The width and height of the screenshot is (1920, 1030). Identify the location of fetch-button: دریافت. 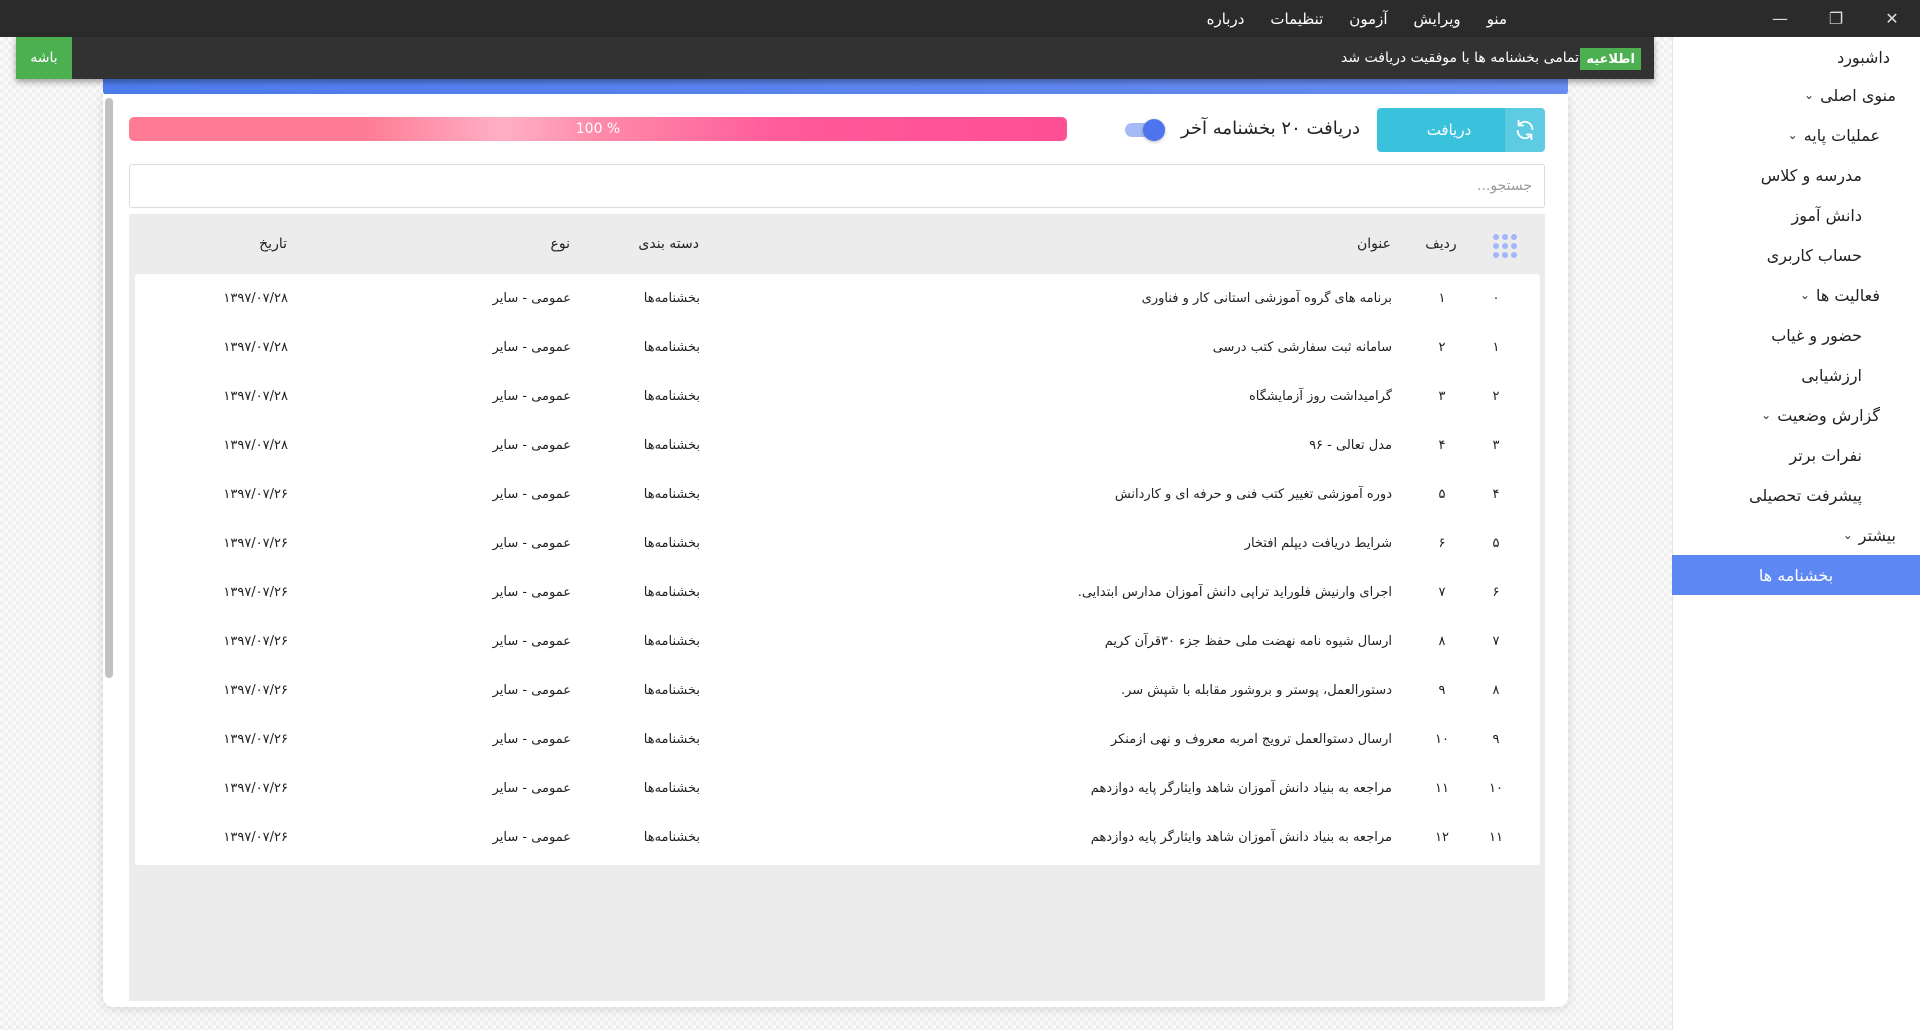
(1461, 130).